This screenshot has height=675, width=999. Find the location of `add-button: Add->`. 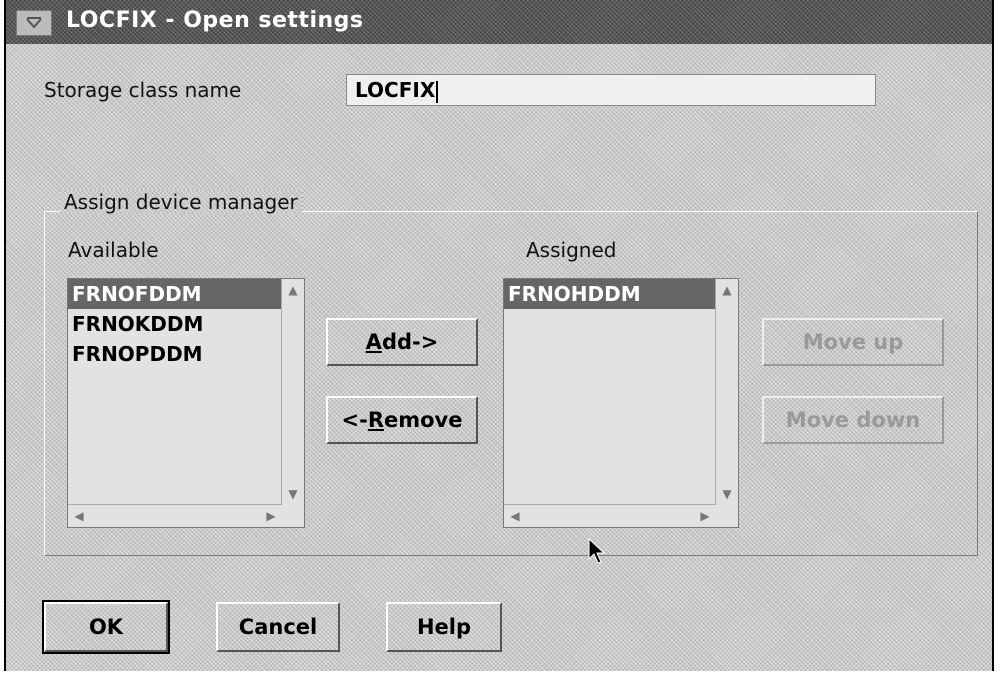

add-button: Add-> is located at coordinates (402, 342).